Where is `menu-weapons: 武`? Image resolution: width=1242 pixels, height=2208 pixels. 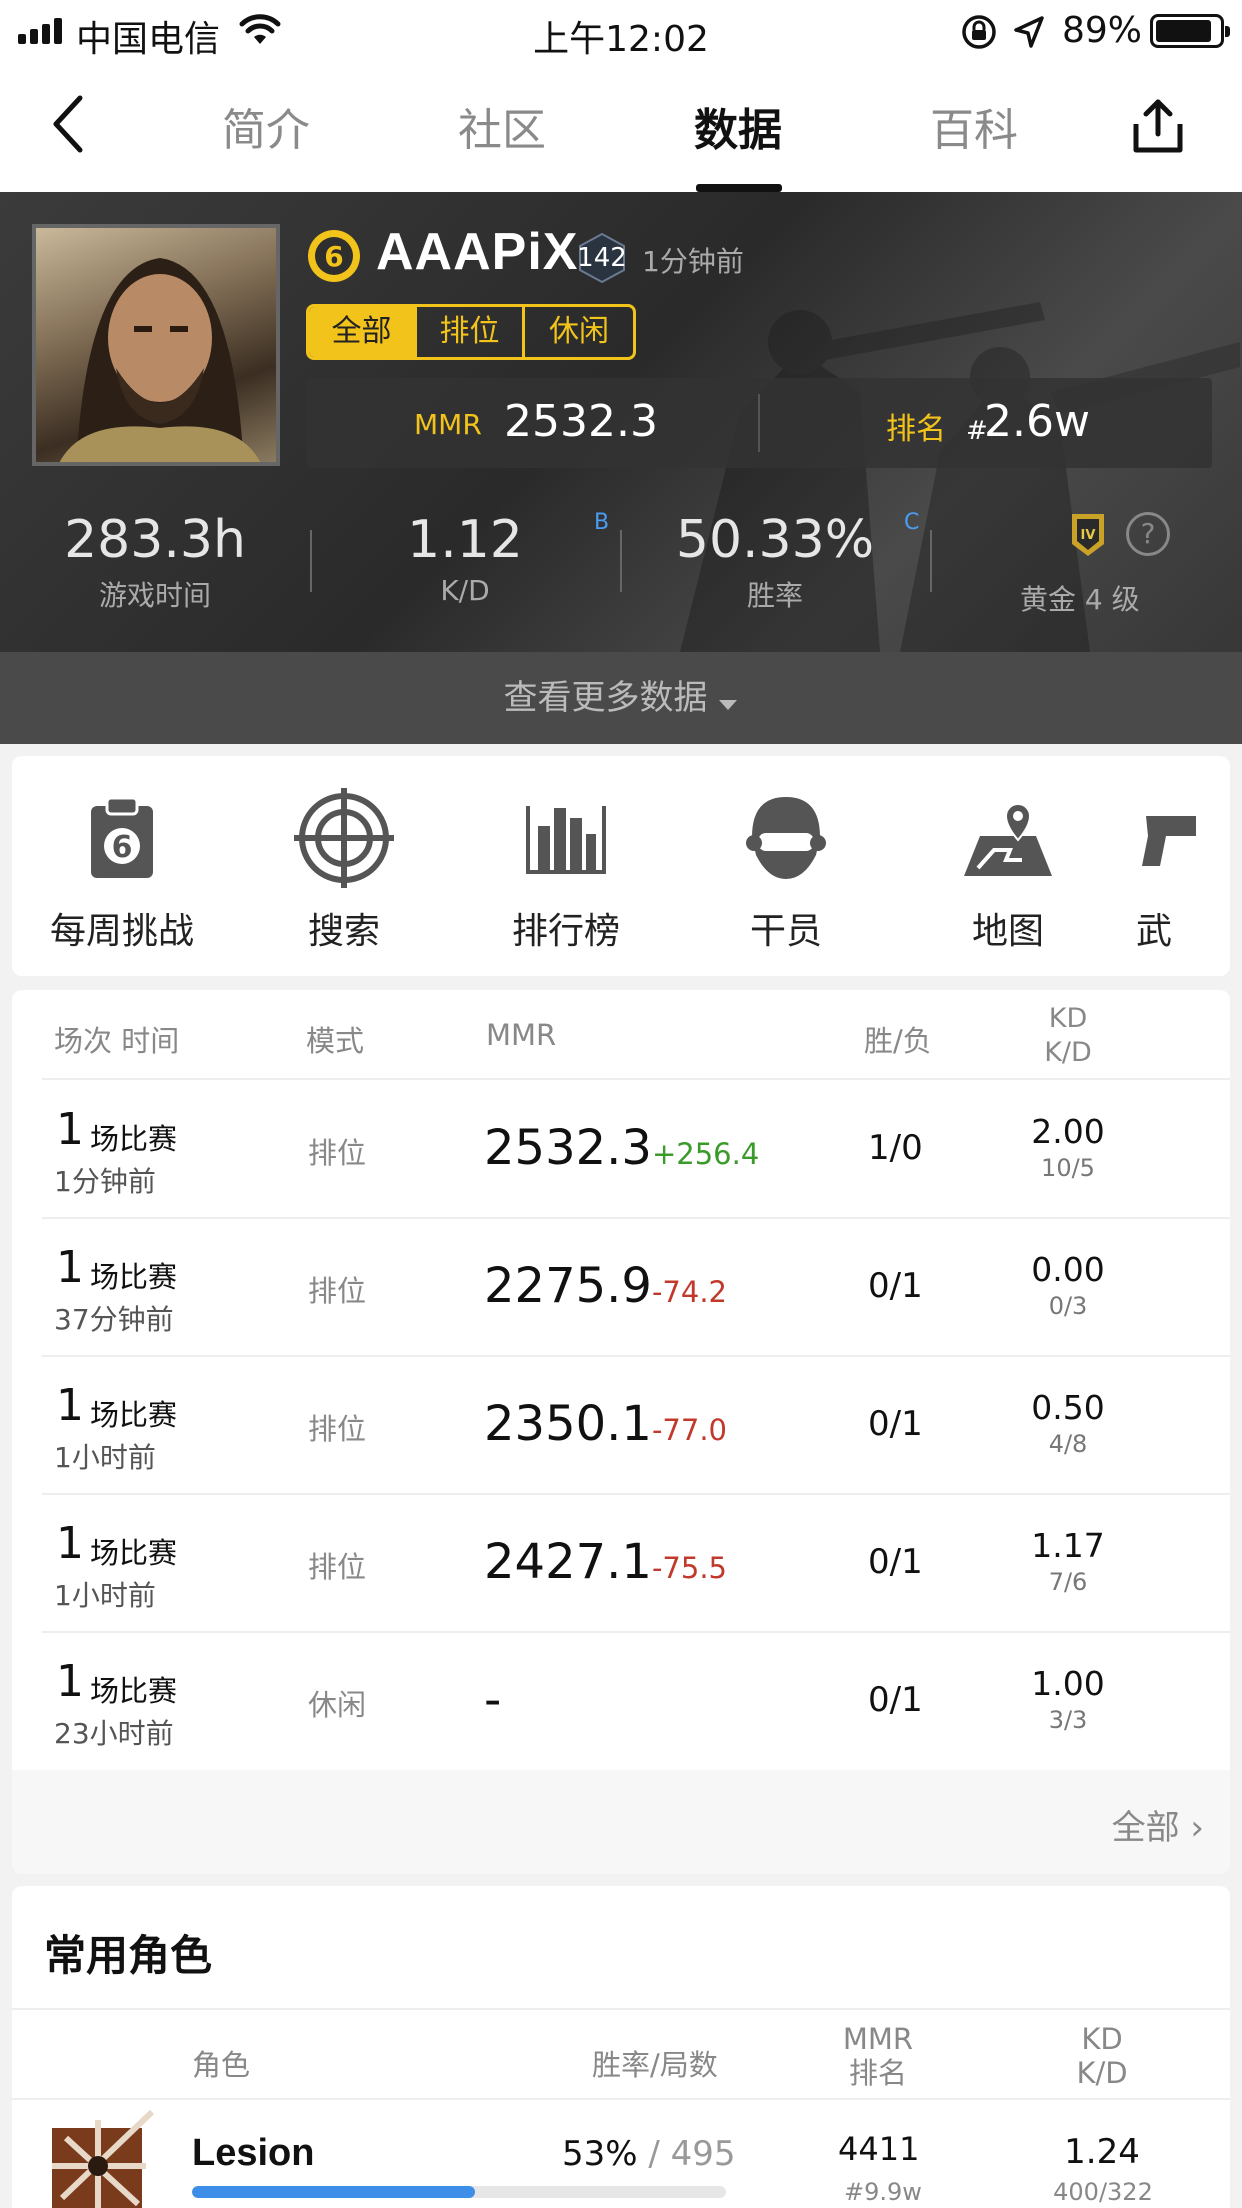 menu-weapons: 武 is located at coordinates (1183, 870).